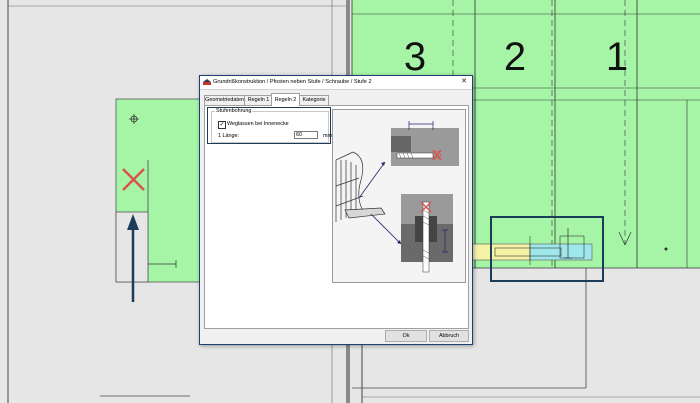 The width and height of the screenshot is (700, 403). What do you see at coordinates (222, 125) in the screenshot?
I see `weglassen-checkbox: ✓` at bounding box center [222, 125].